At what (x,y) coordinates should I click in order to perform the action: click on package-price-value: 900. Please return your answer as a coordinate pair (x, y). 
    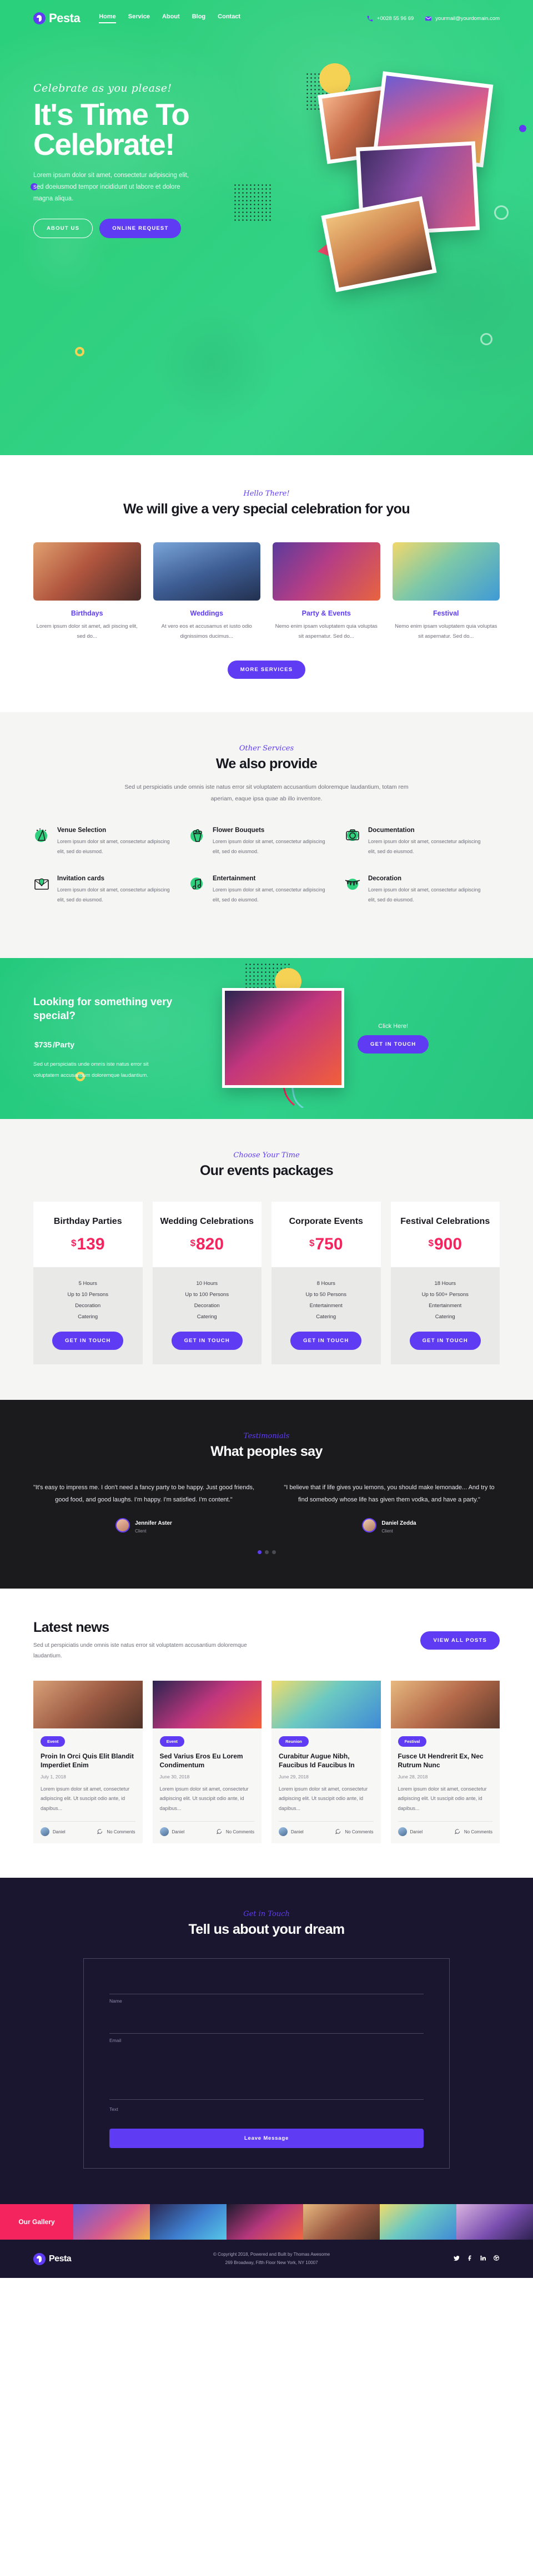
    Looking at the image, I should click on (448, 1243).